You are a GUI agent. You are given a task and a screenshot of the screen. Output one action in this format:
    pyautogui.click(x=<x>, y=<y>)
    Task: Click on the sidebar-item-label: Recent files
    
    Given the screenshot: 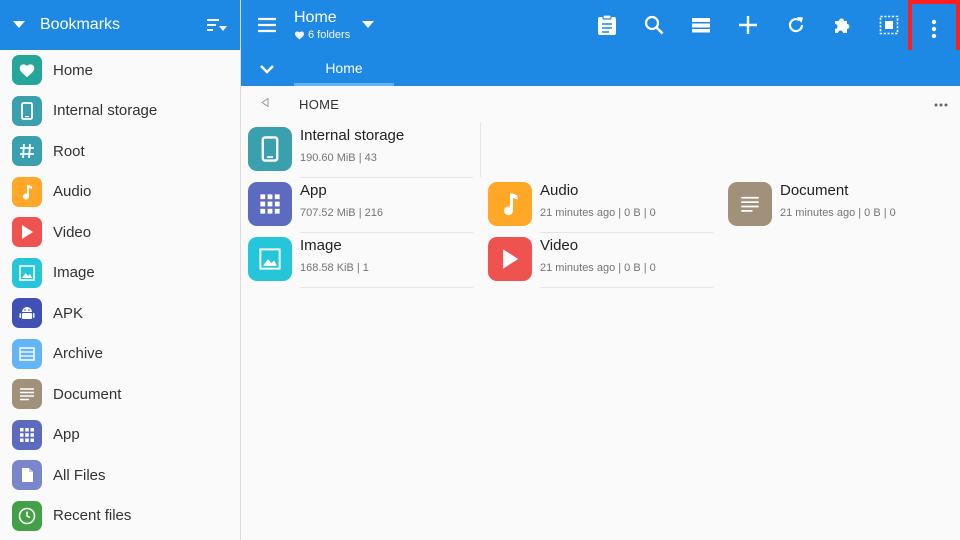 What is the action you would take?
    pyautogui.click(x=92, y=516)
    